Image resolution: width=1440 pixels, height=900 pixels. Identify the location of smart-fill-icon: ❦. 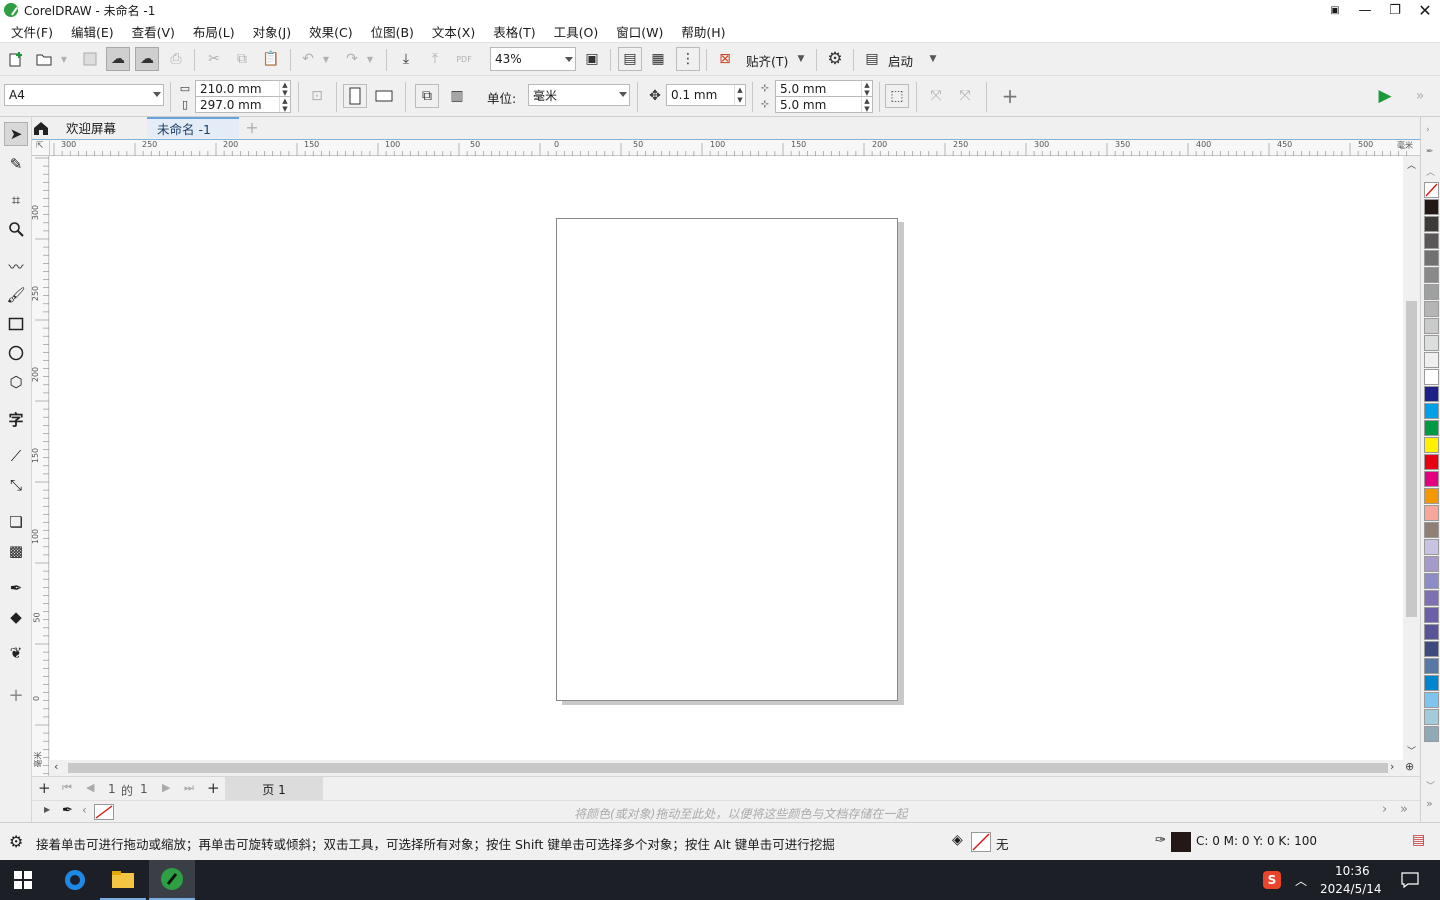
(16, 653).